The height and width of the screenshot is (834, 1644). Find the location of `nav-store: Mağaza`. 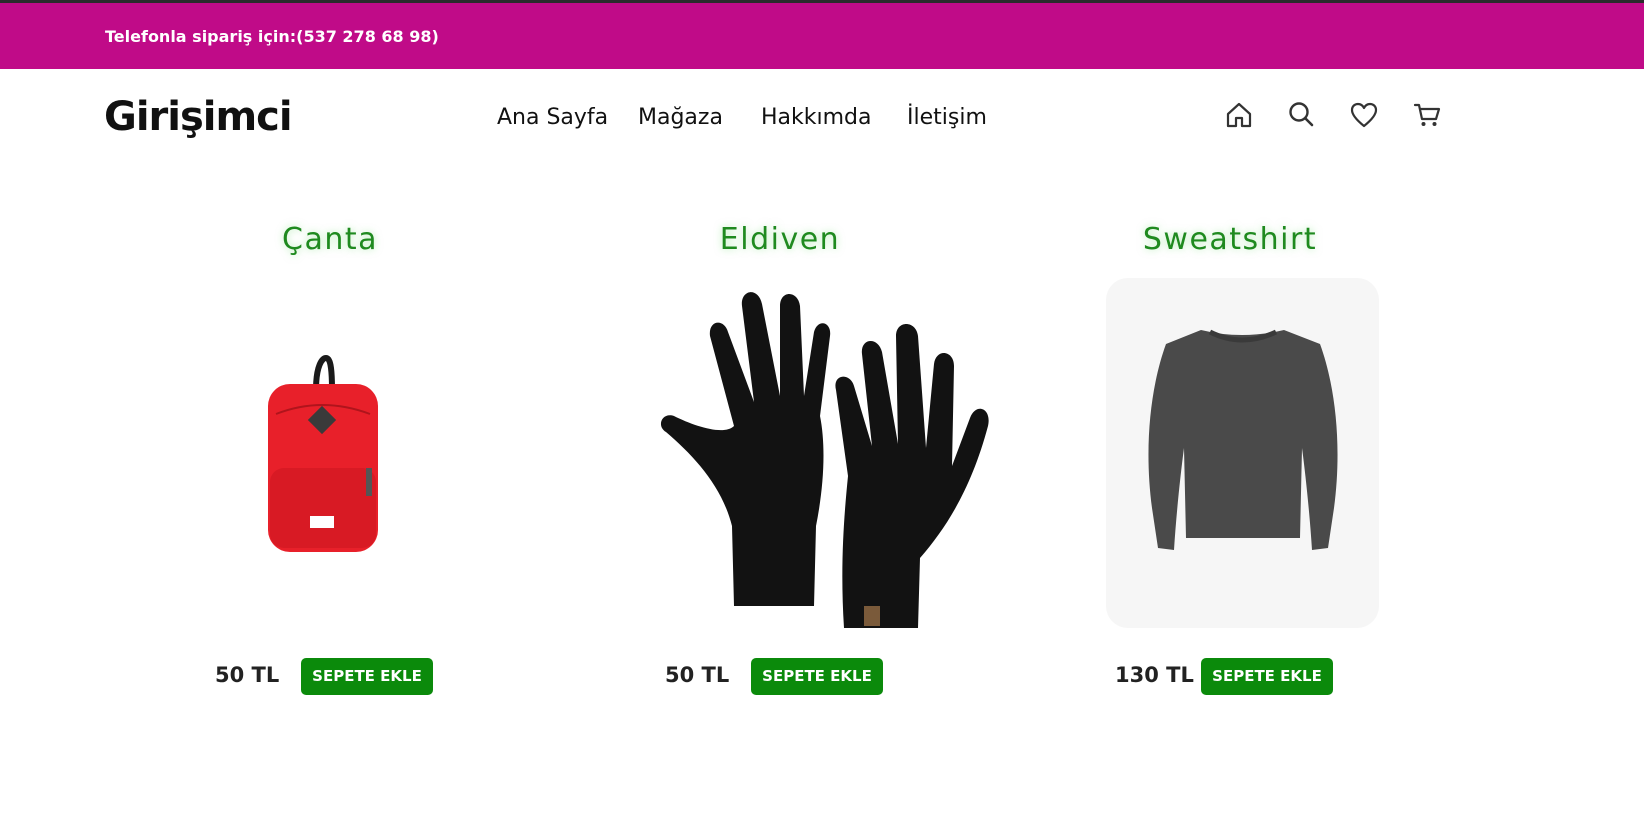

nav-store: Mağaza is located at coordinates (680, 117).